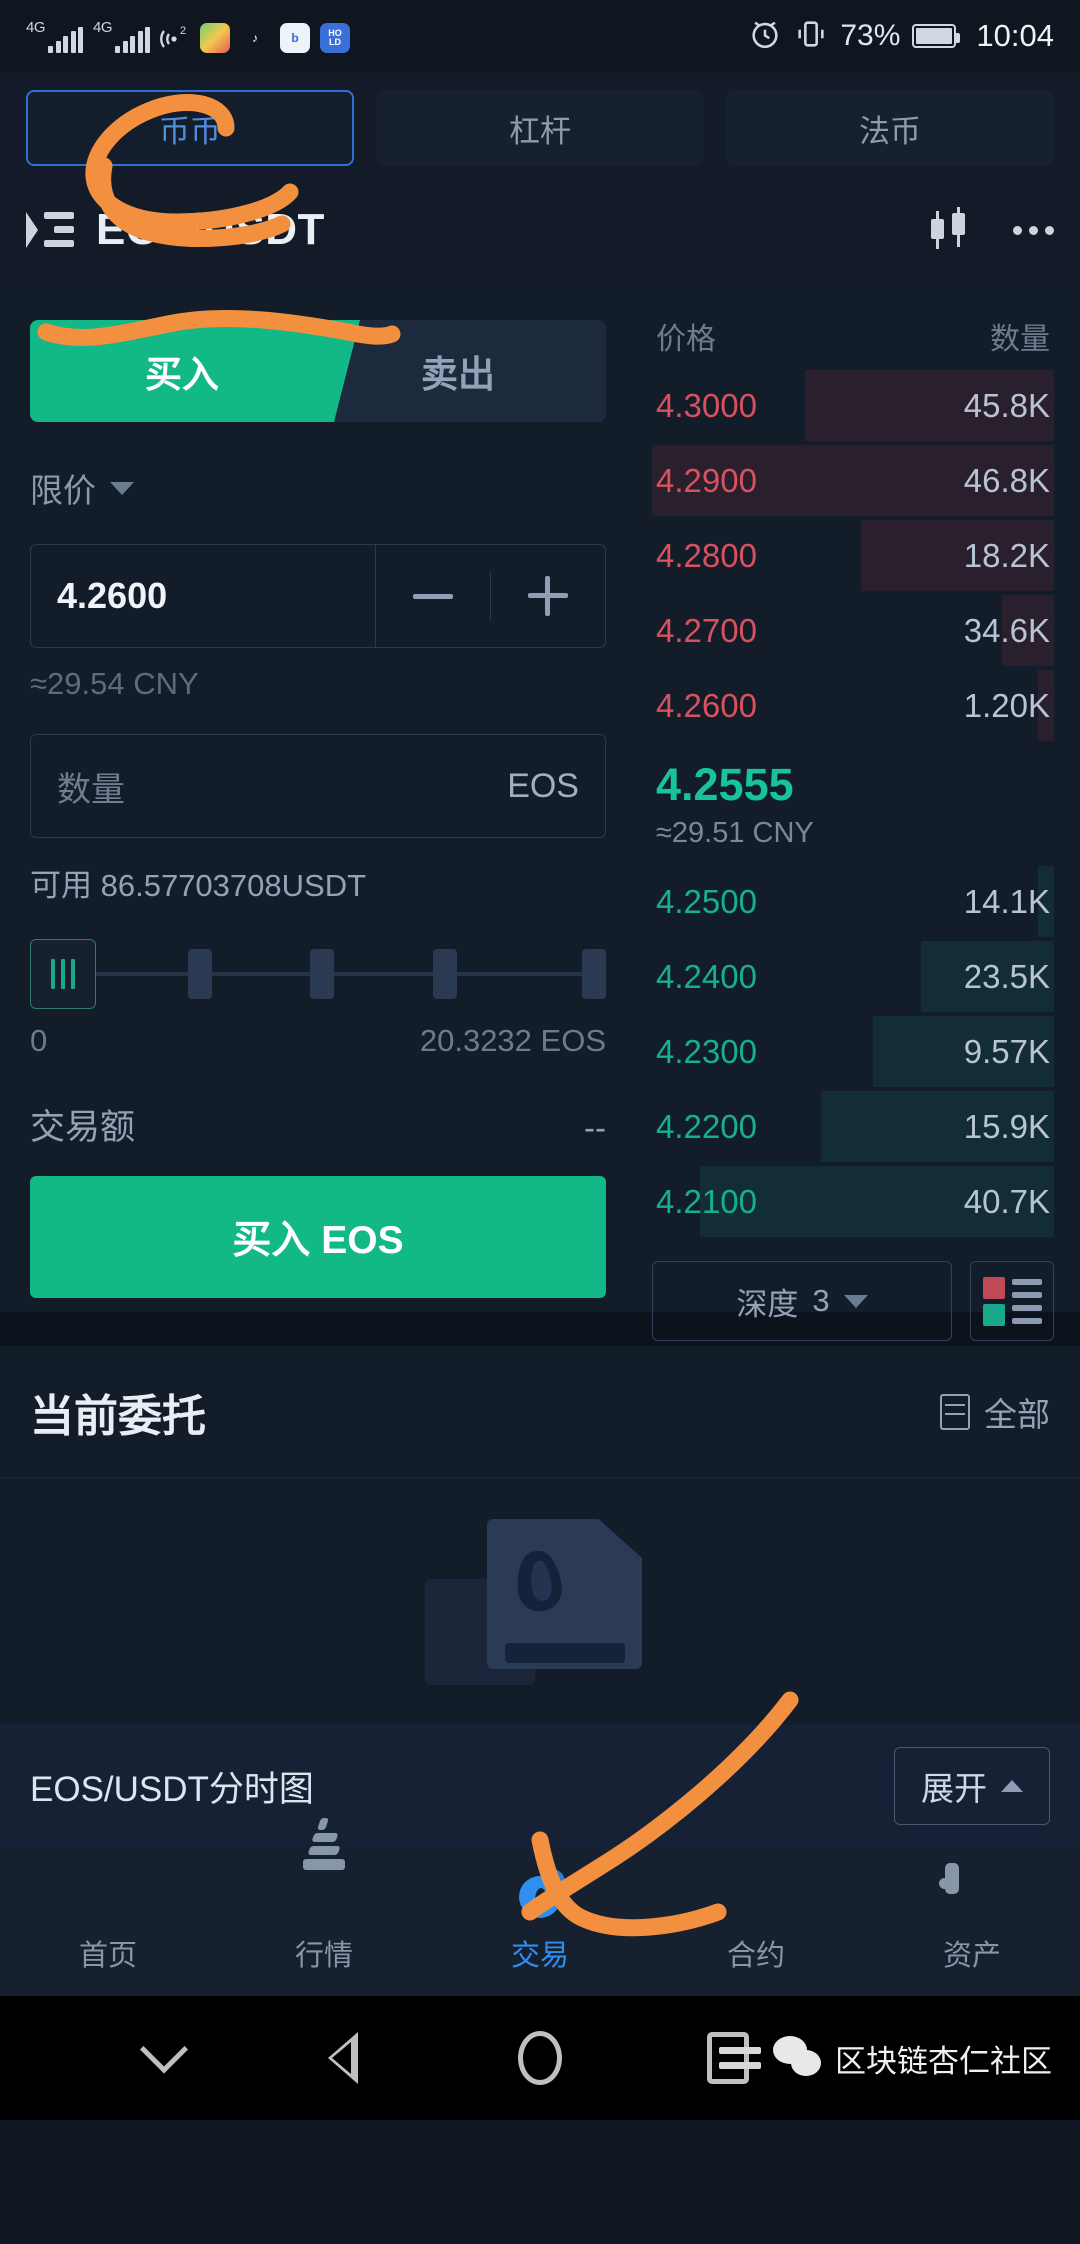  What do you see at coordinates (108, 1897) in the screenshot?
I see `flame-icon` at bounding box center [108, 1897].